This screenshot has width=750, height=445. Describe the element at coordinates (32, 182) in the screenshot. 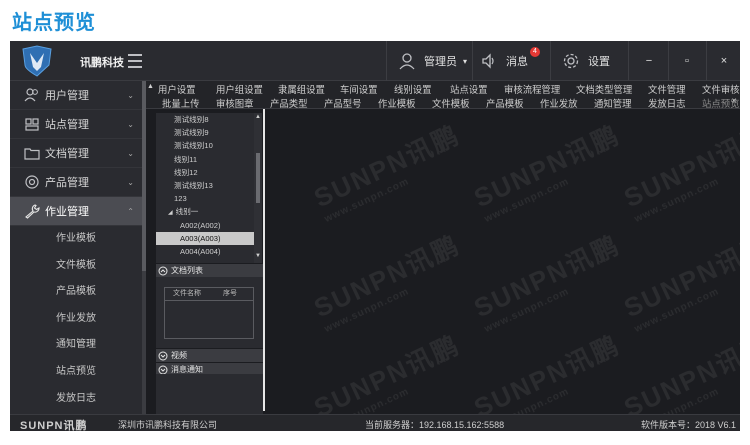

I see `product-icon` at that location.